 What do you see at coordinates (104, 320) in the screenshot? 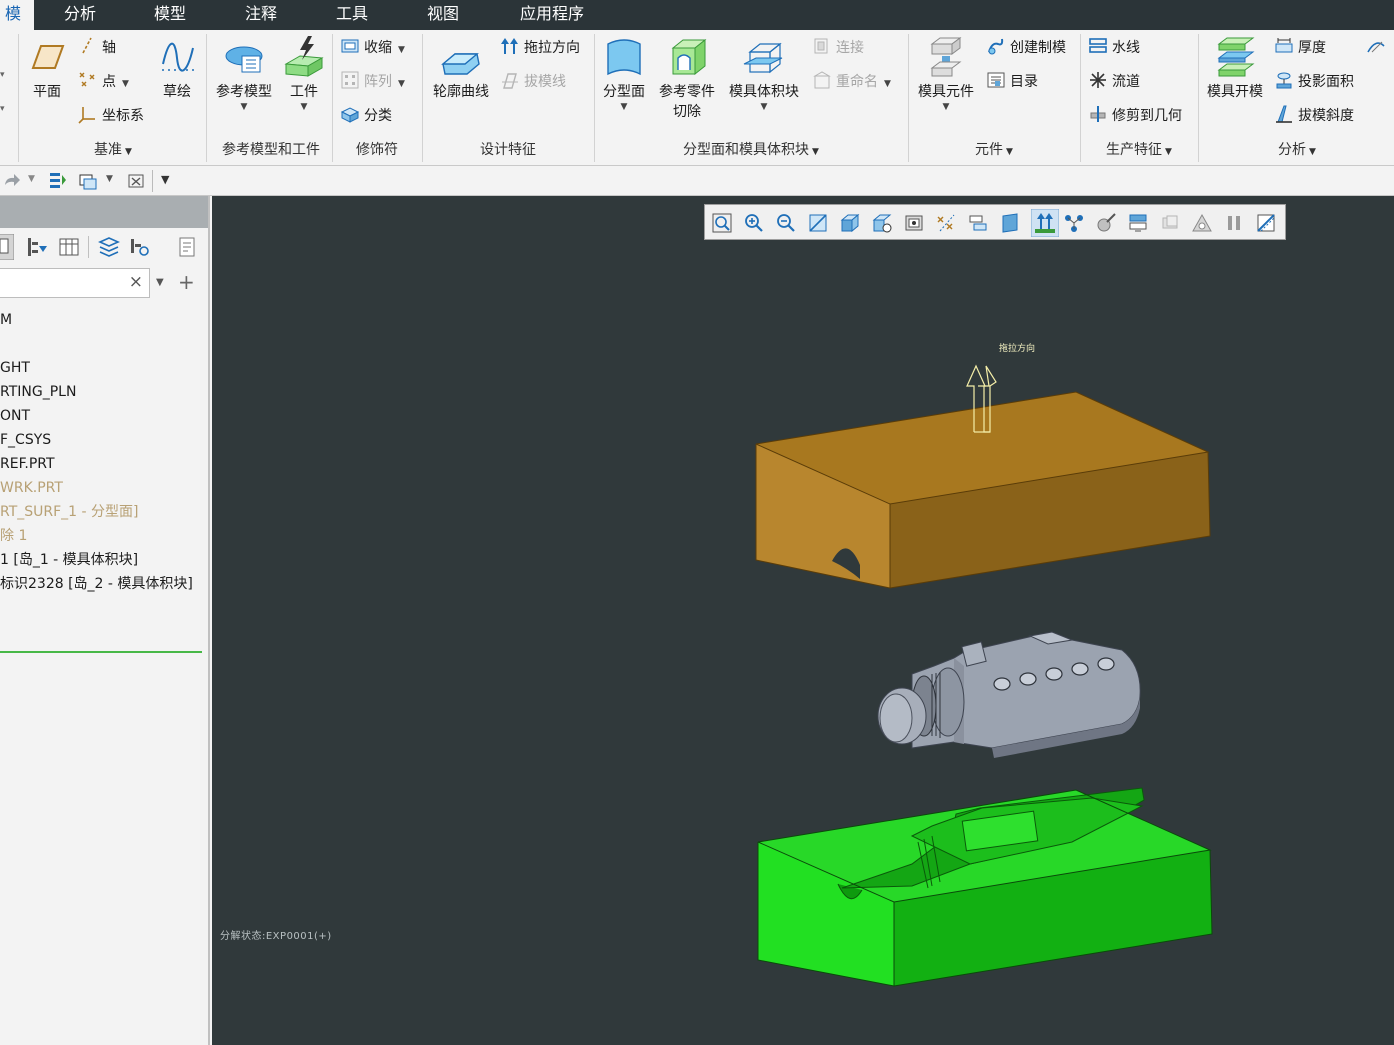
I see `tree-item: M` at bounding box center [104, 320].